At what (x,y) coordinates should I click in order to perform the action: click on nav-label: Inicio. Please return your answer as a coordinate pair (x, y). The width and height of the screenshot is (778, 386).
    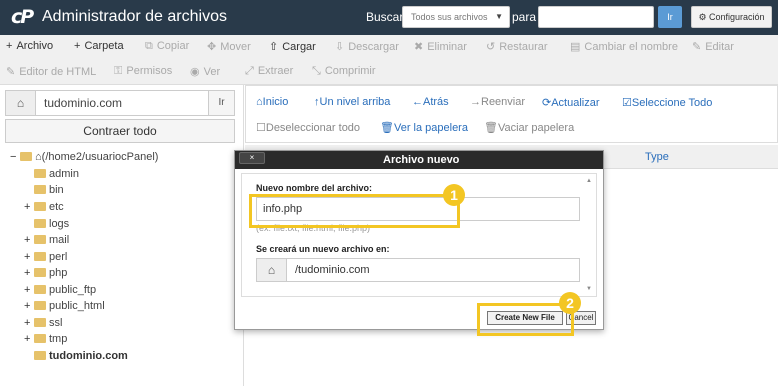
    Looking at the image, I should click on (275, 102).